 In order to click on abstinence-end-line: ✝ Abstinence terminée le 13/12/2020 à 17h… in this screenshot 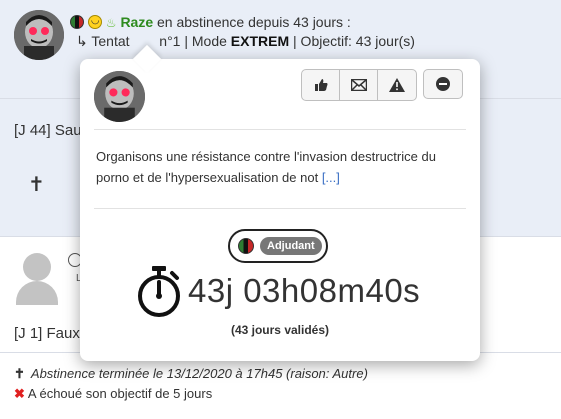, I will do `click(191, 374)`.